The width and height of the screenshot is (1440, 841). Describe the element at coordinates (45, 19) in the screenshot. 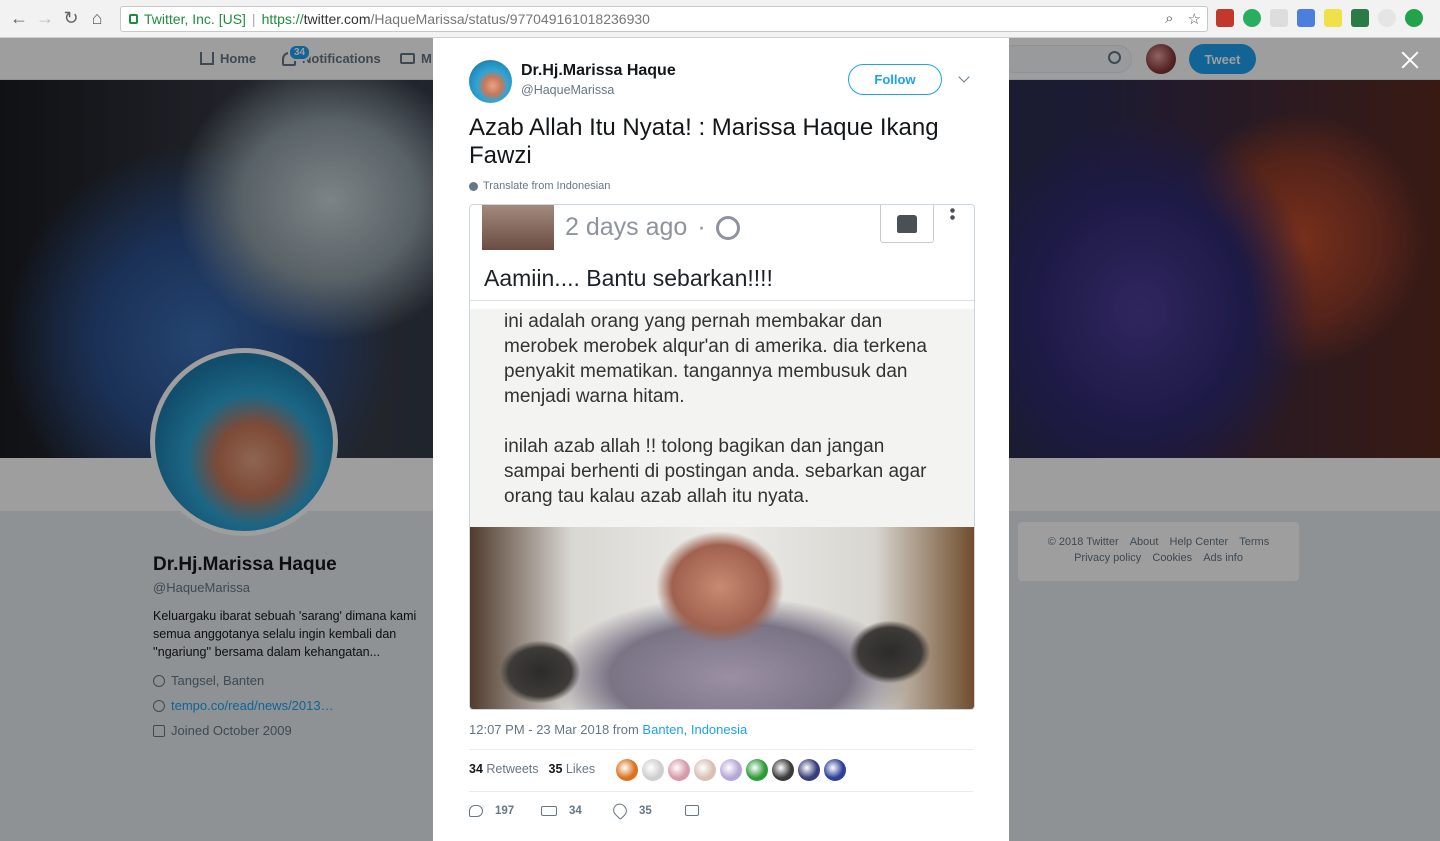

I see `forward-icon: →` at that location.